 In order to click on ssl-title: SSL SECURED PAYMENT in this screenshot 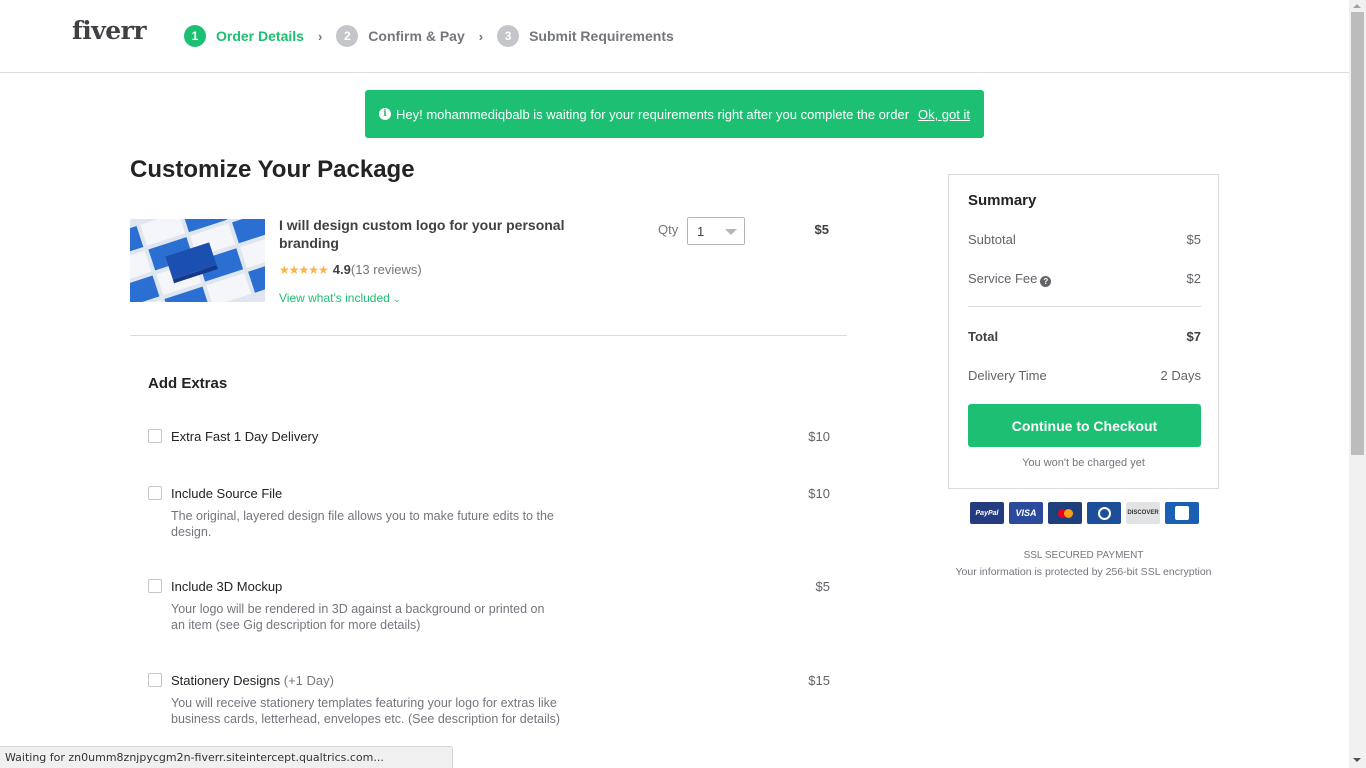, I will do `click(1083, 555)`.